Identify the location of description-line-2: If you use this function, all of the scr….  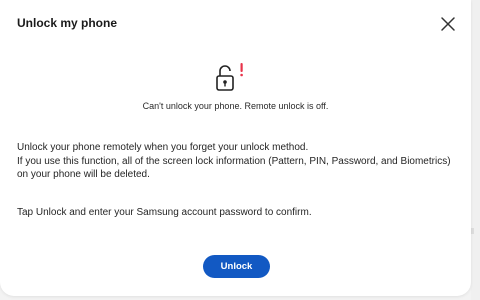
(234, 168).